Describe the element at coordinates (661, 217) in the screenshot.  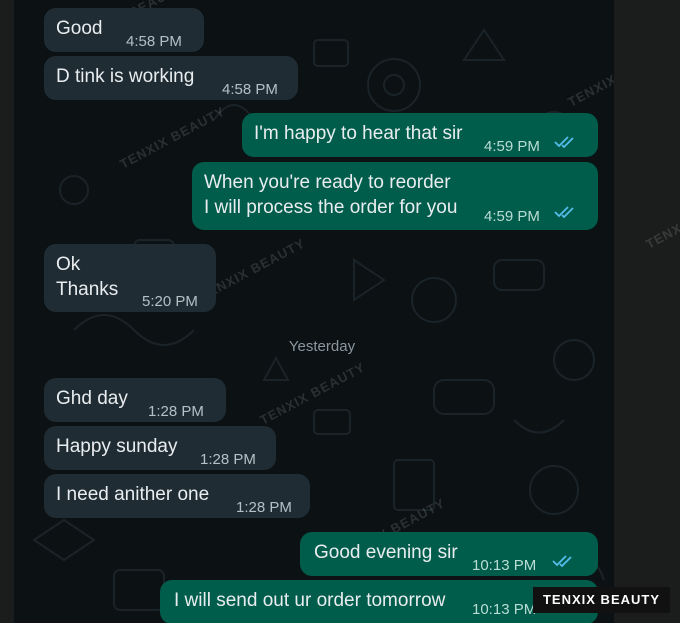
I see `watermark-text: TENXIX BEAUTY` at that location.